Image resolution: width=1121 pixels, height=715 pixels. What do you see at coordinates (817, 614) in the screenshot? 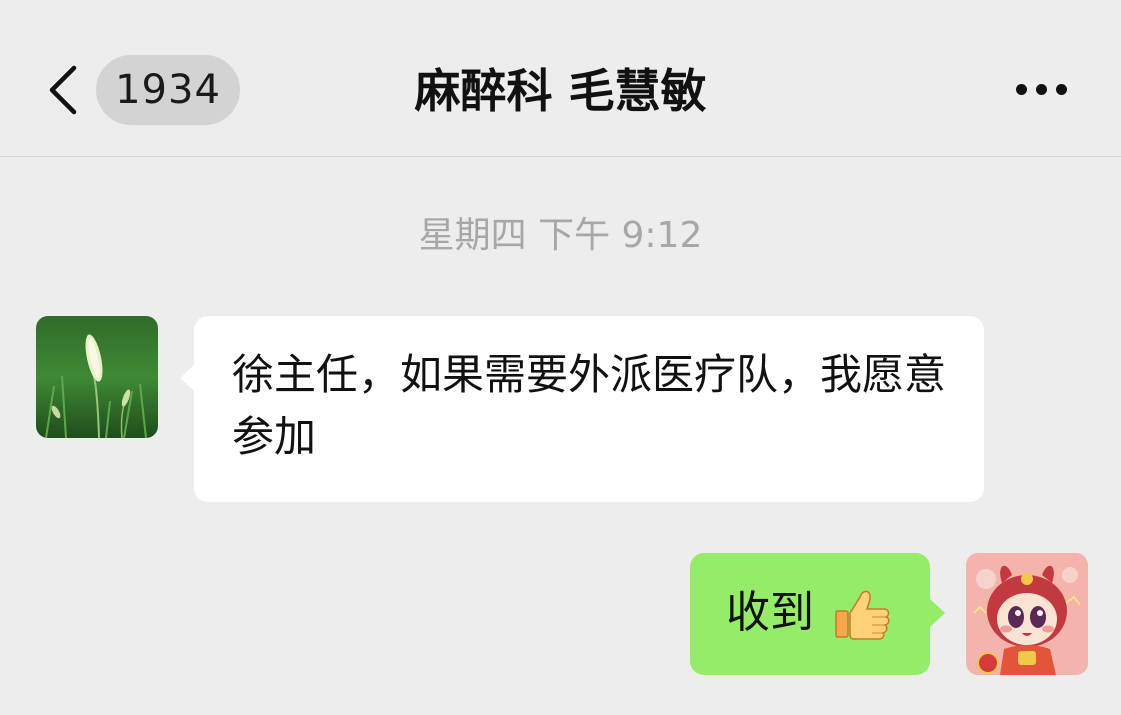
I see `outgoing-message-bubble: 收到` at bounding box center [817, 614].